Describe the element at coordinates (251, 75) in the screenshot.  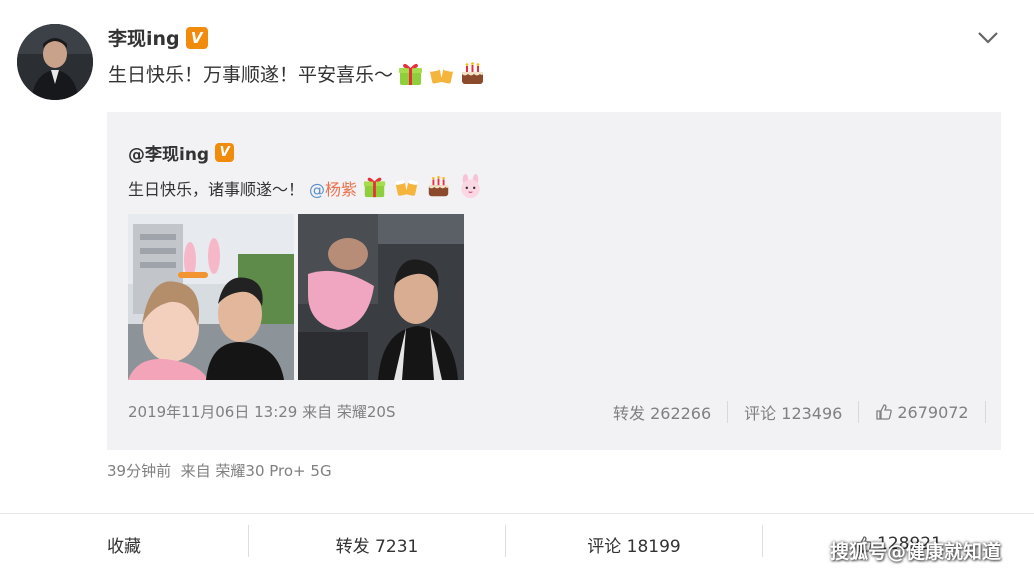
I see `post-text: 生日快乐！万事顺遂！平安喜乐～` at that location.